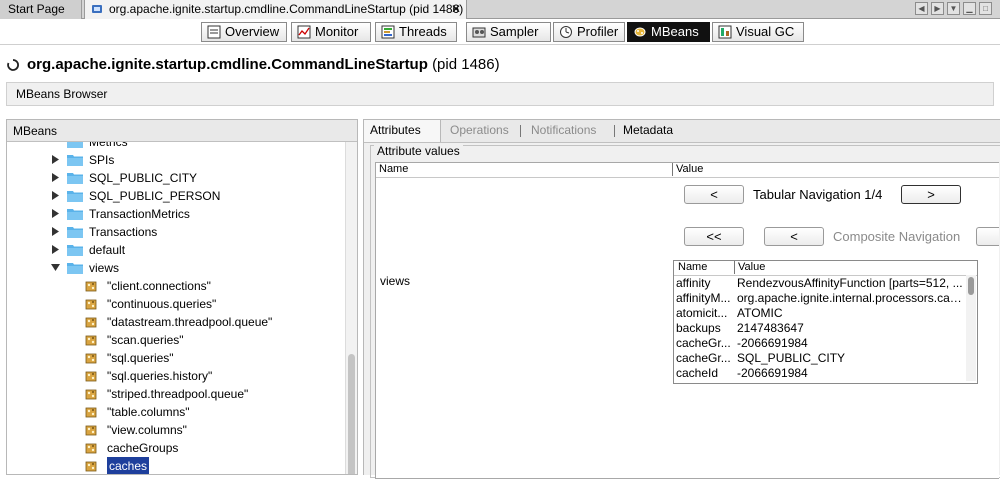  I want to click on composite-navigation-label: Composite Navigation, so click(897, 236).